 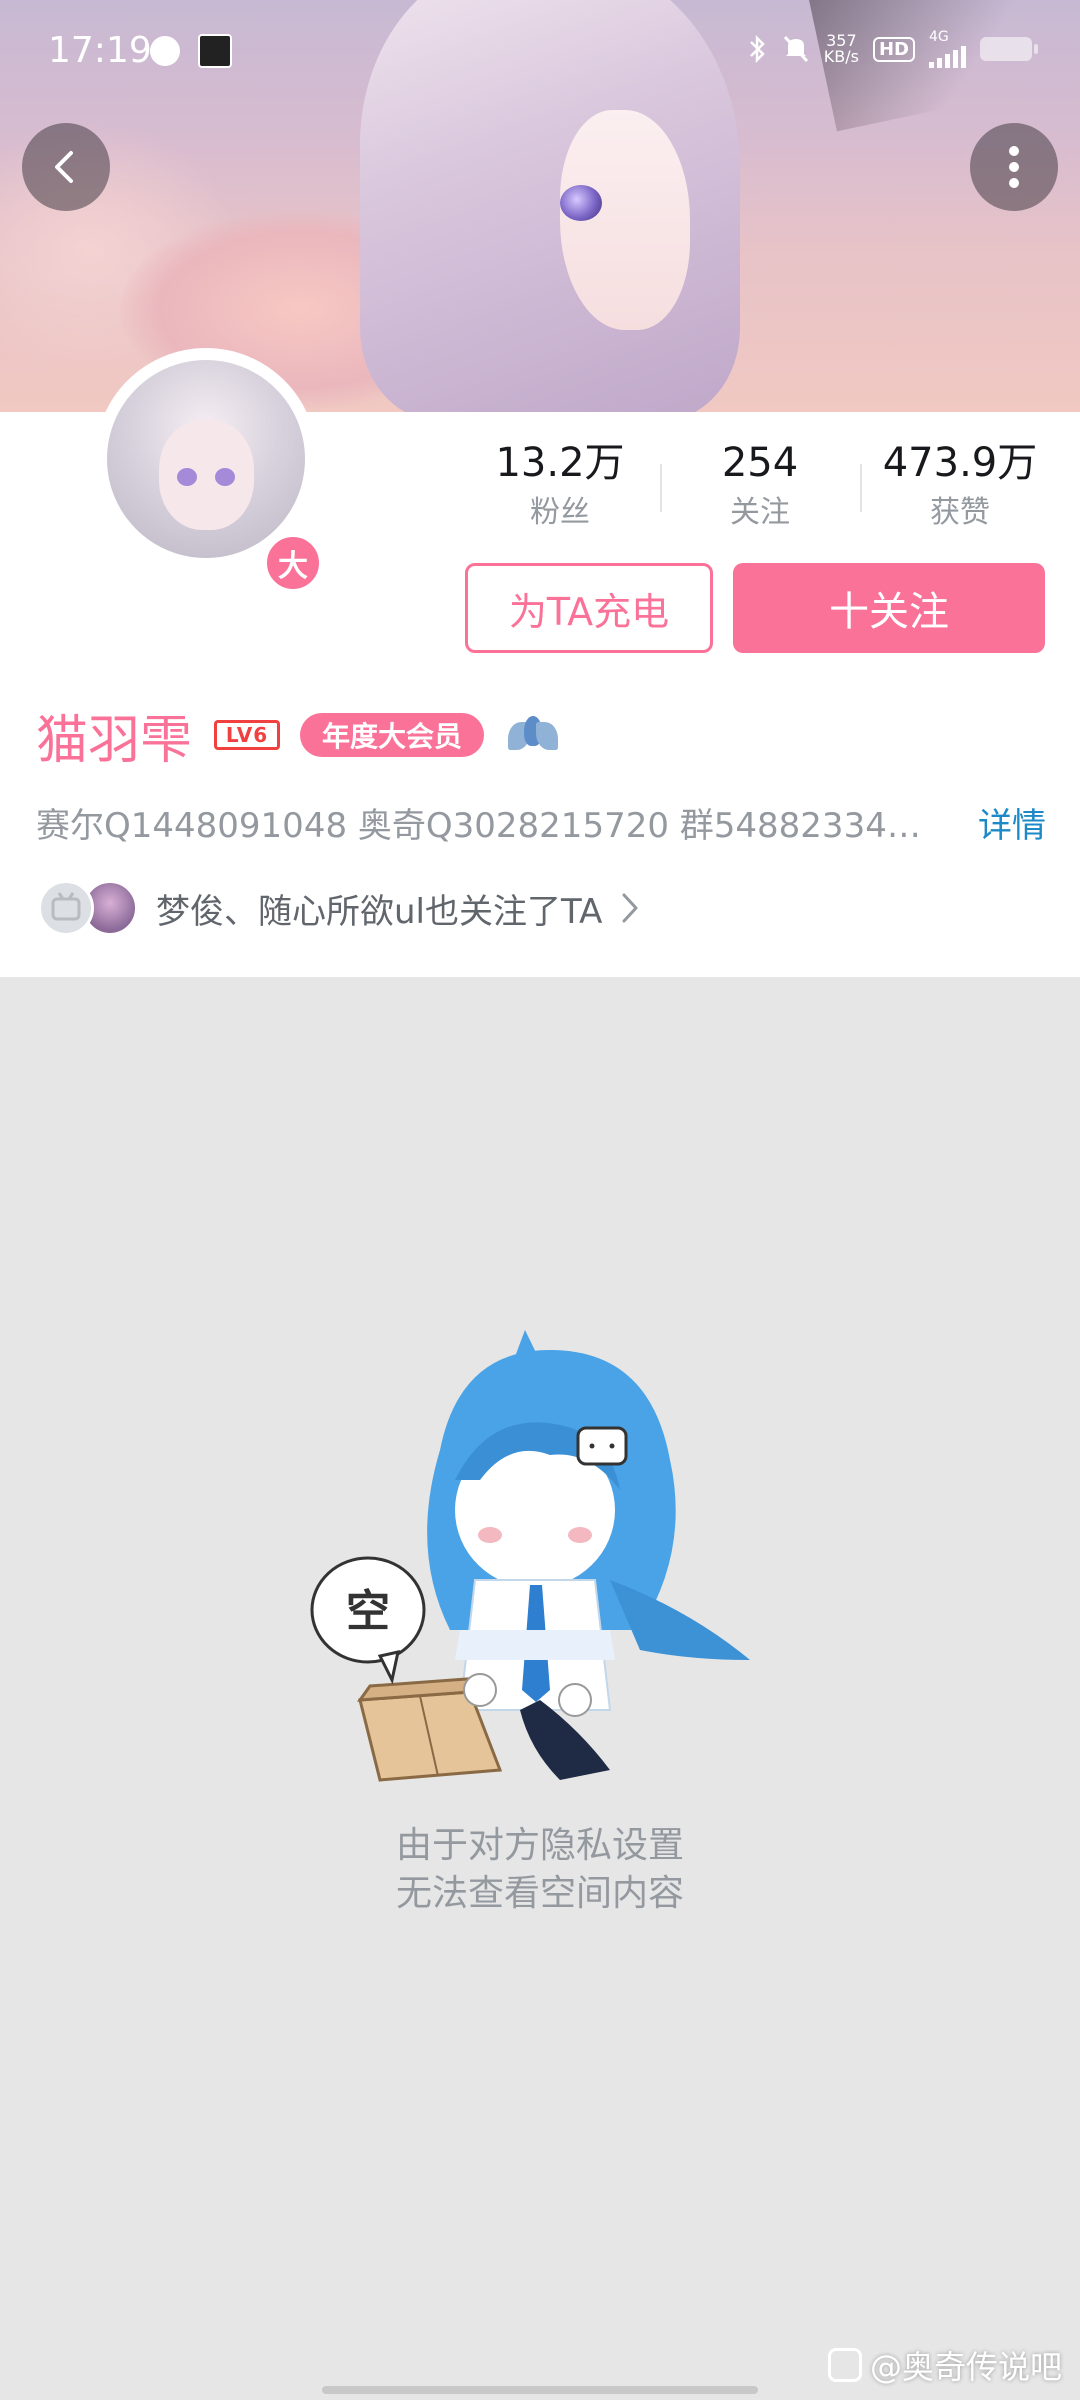 What do you see at coordinates (757, 49) in the screenshot?
I see `bluetooth-icon` at bounding box center [757, 49].